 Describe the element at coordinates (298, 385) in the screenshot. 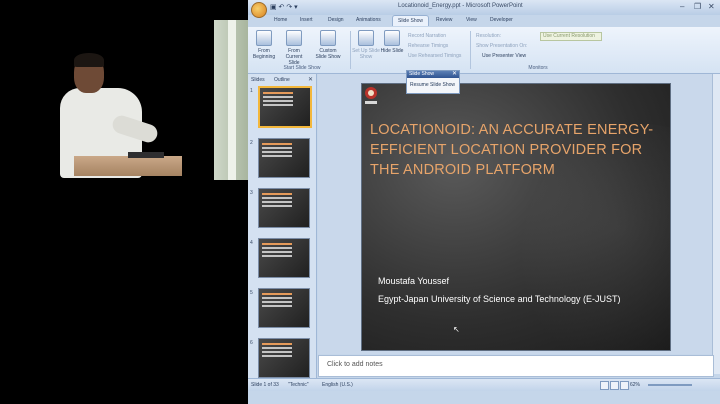

I see `theme-name: "Technic"` at that location.